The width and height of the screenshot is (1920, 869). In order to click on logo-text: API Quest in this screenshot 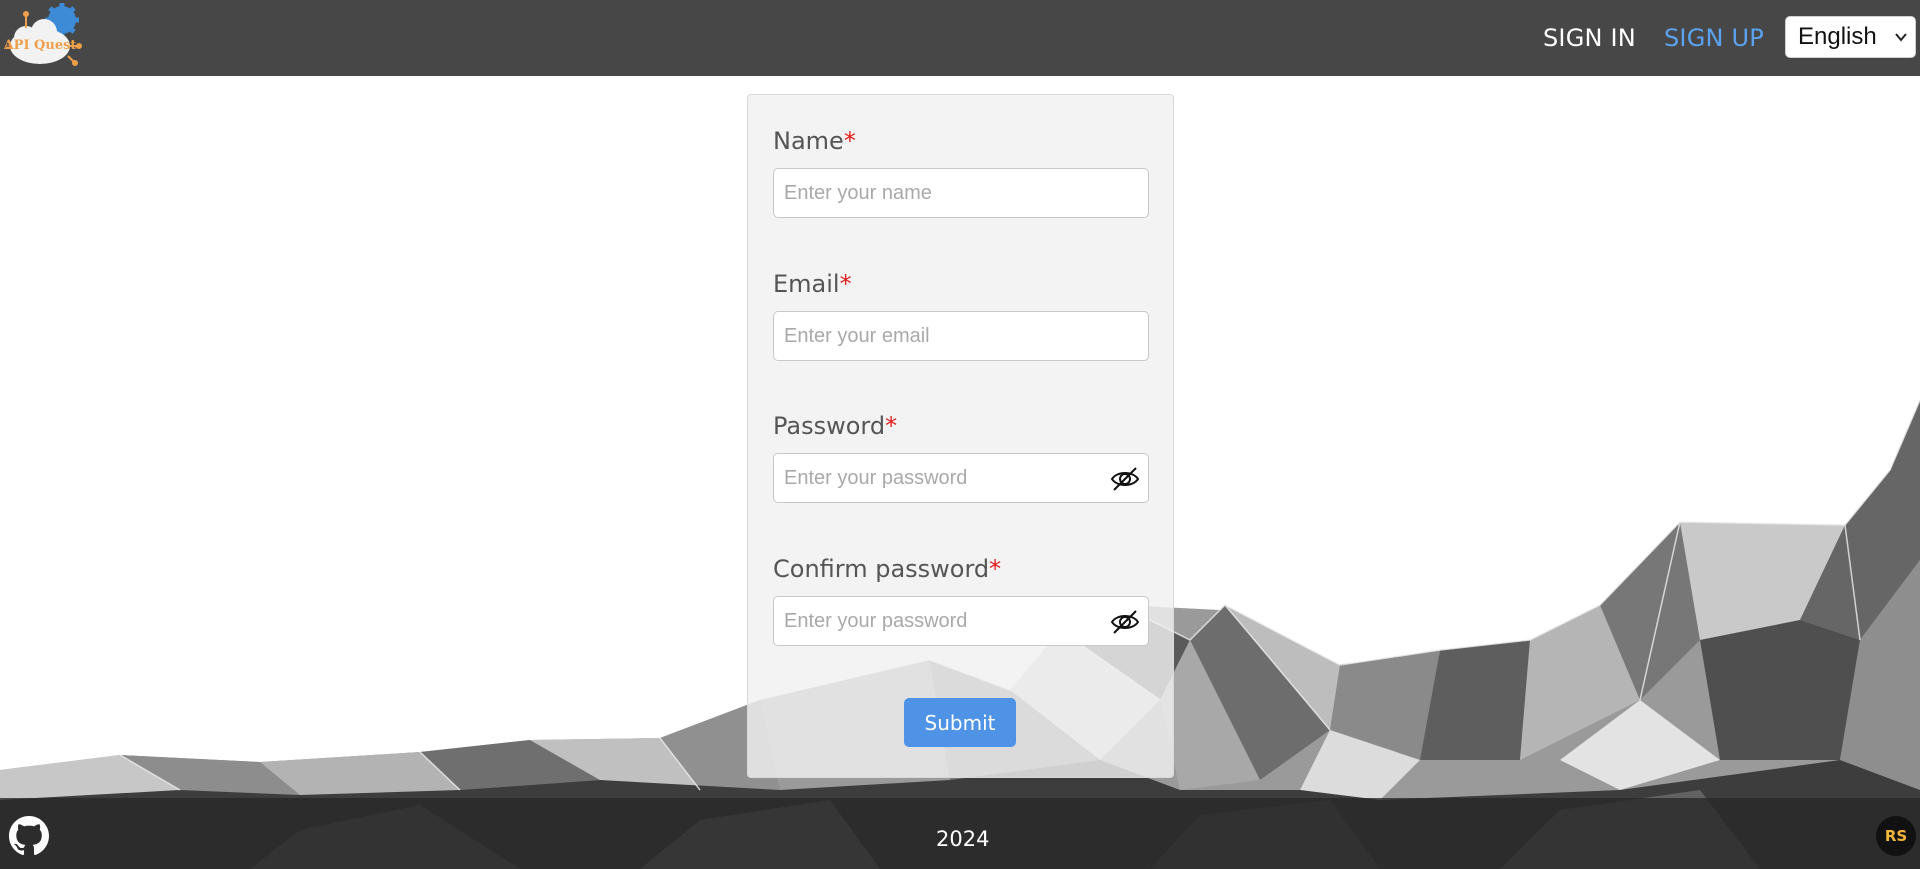, I will do `click(40, 45)`.